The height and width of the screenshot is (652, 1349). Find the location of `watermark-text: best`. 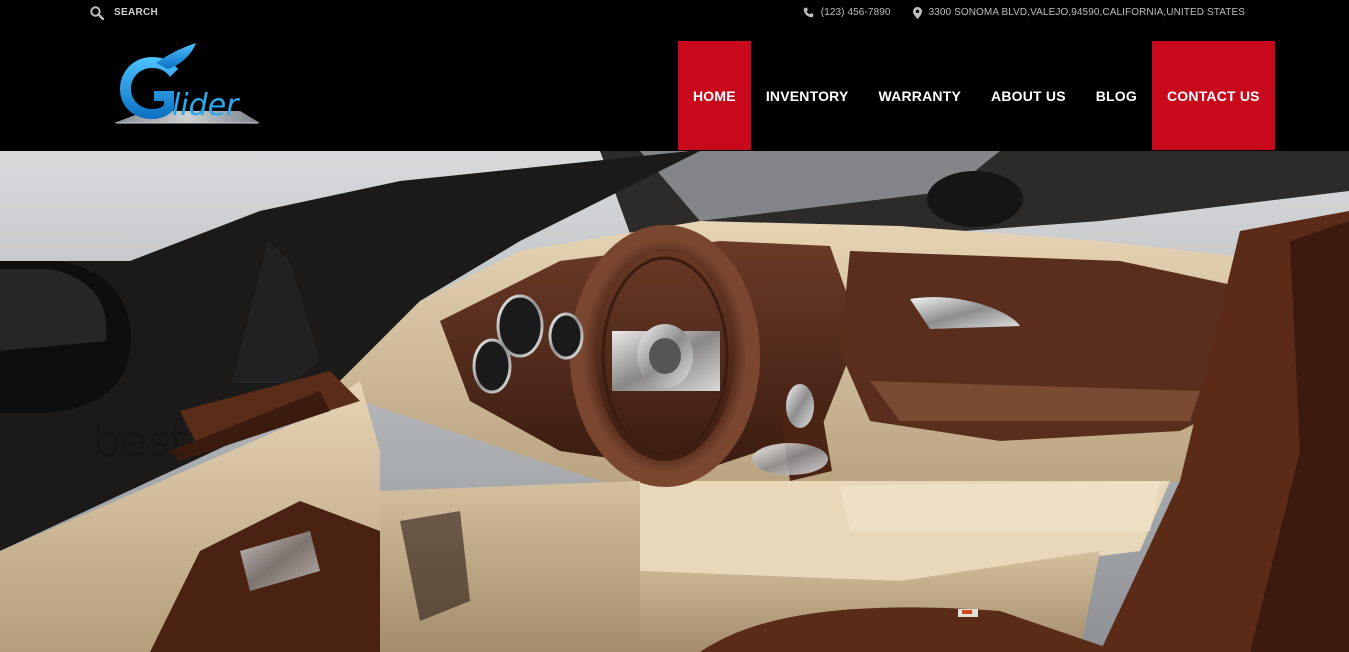

watermark-text: best is located at coordinates (139, 441).